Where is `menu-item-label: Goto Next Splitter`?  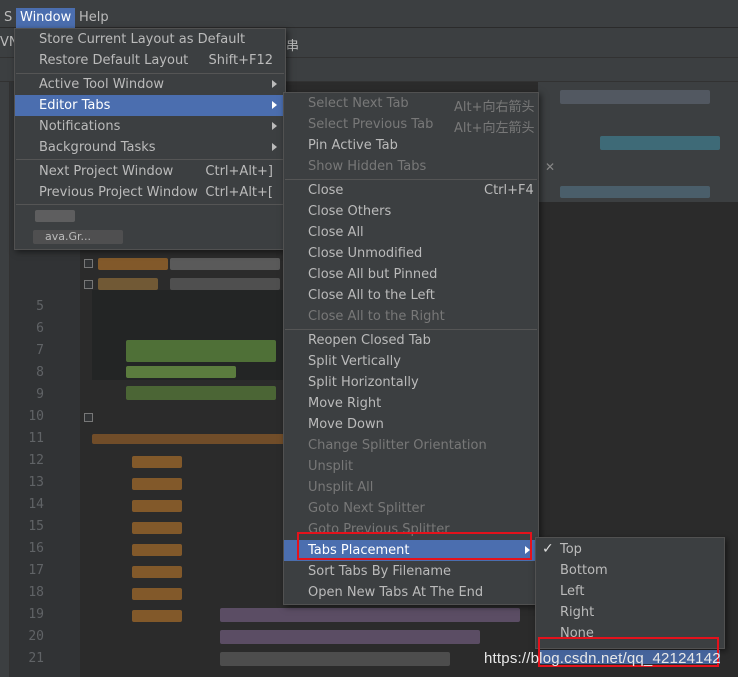 menu-item-label: Goto Next Splitter is located at coordinates (366, 508).